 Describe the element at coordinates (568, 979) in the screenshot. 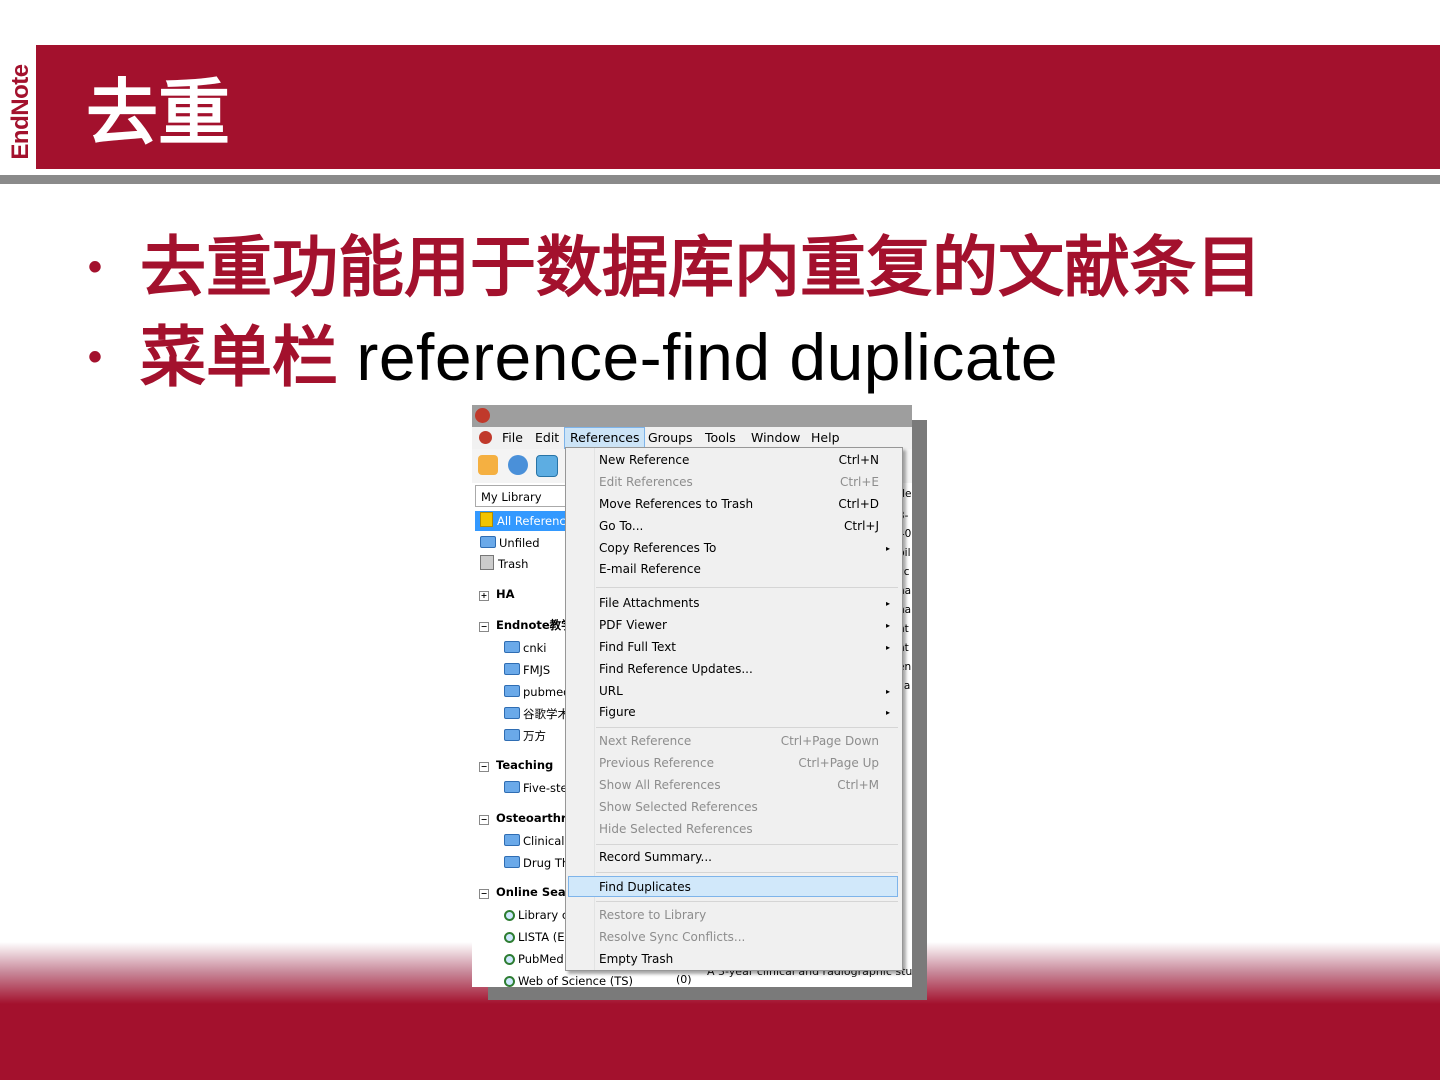

I see `online-item-web-of-science: Web of Science (TS)` at that location.